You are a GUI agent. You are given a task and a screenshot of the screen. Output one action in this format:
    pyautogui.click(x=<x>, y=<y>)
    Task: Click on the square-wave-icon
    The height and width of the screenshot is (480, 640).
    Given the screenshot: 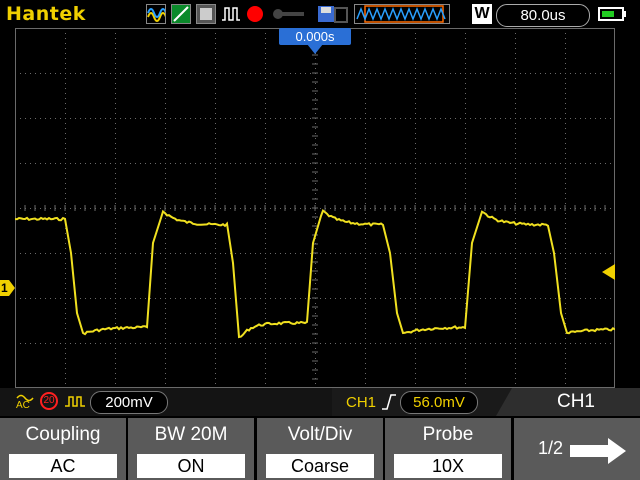 What is the action you would take?
    pyautogui.click(x=75, y=404)
    